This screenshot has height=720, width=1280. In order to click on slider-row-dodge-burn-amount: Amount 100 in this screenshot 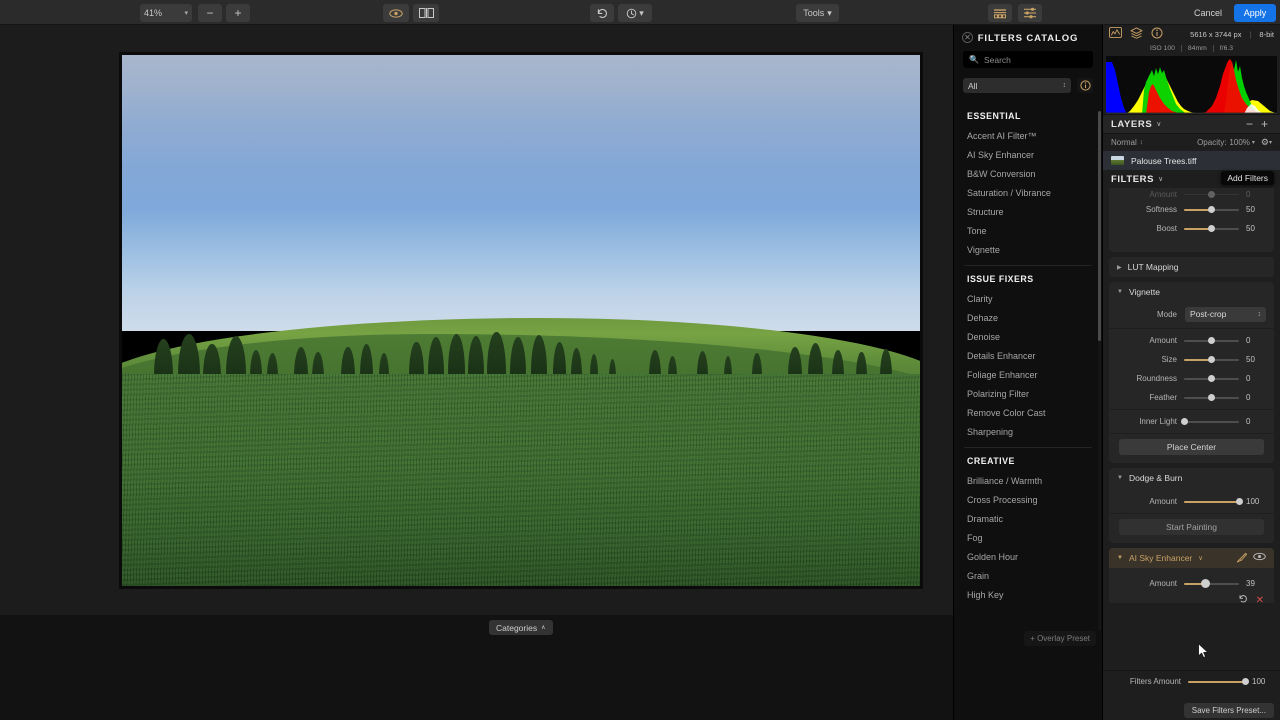, I will do `click(1191, 501)`.